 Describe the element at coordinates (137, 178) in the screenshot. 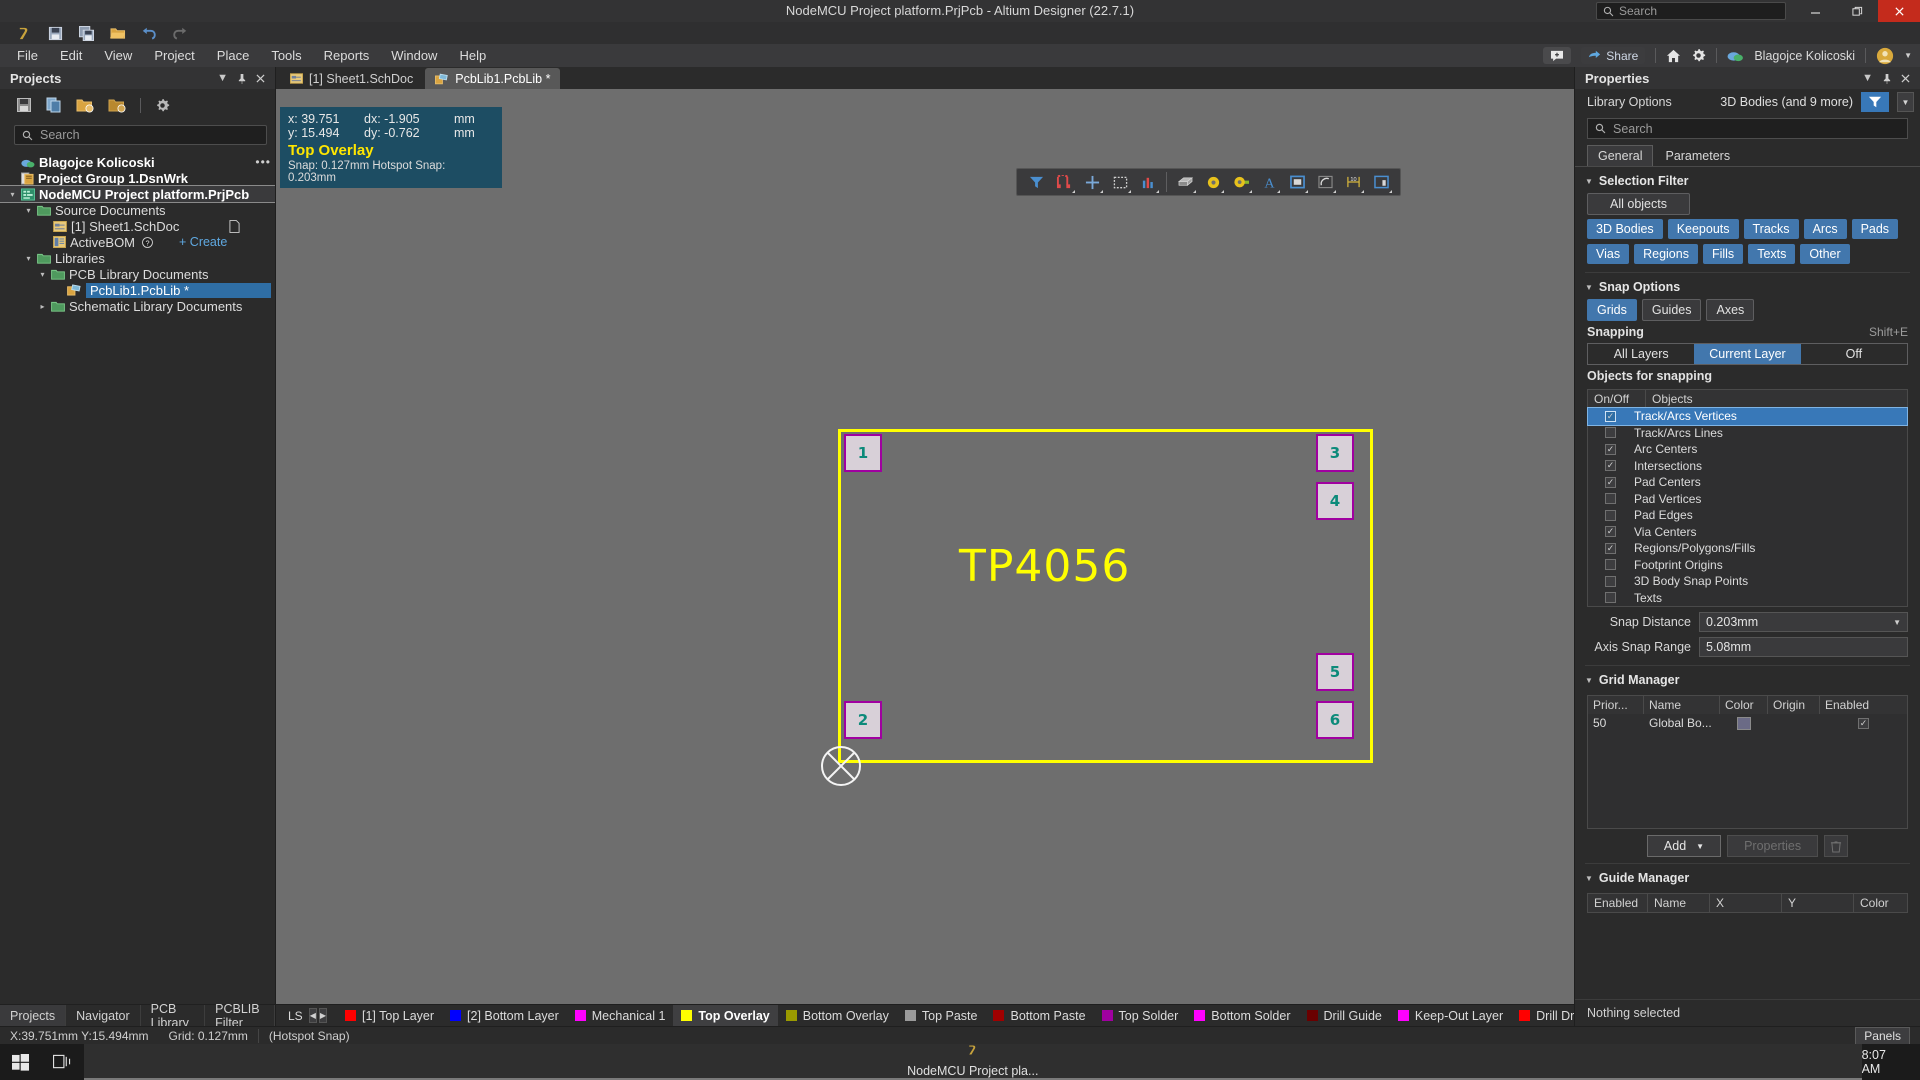

I see `tree-item-workspace: Project Group 1.DsnWrk` at that location.